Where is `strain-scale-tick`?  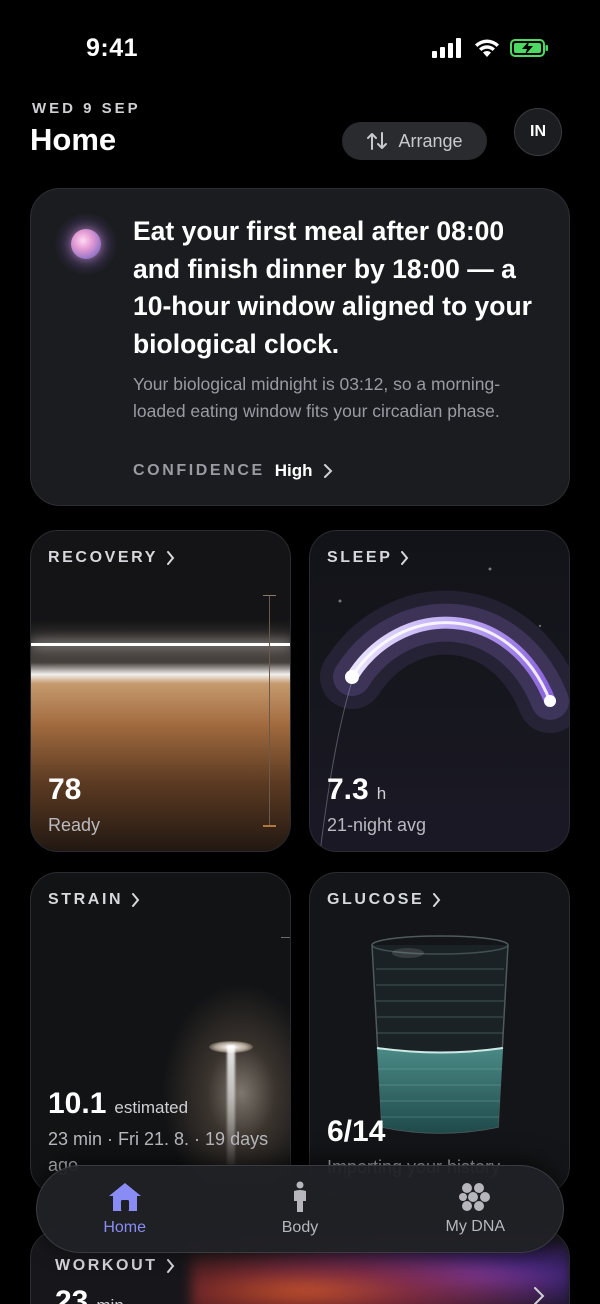 strain-scale-tick is located at coordinates (285, 937).